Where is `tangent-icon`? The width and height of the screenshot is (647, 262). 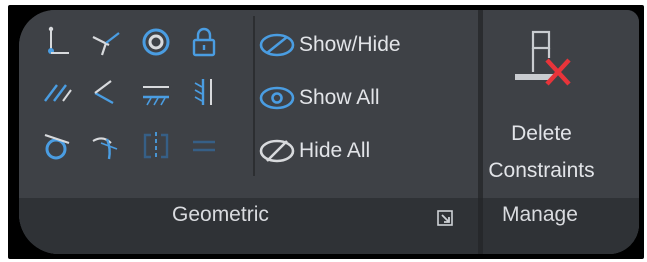 tangent-icon is located at coordinates (57, 146).